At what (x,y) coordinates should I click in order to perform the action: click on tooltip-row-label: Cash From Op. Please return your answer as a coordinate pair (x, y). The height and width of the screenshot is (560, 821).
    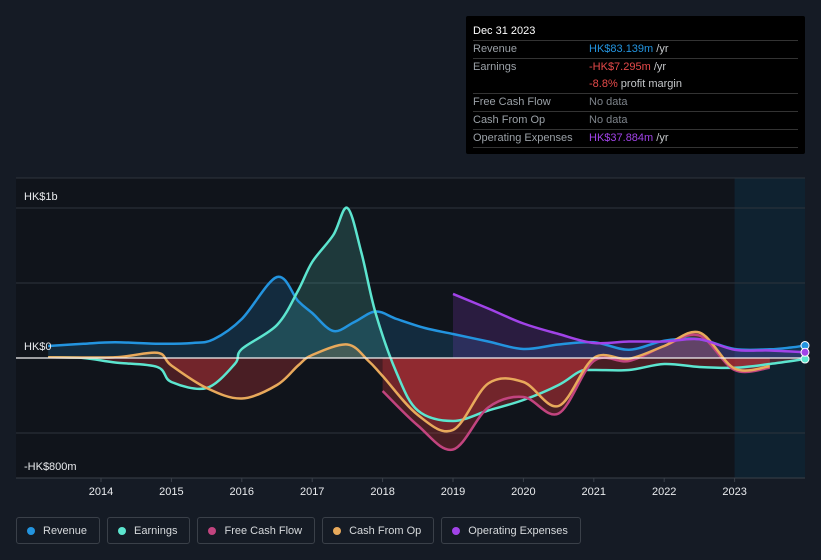
    Looking at the image, I should click on (509, 120).